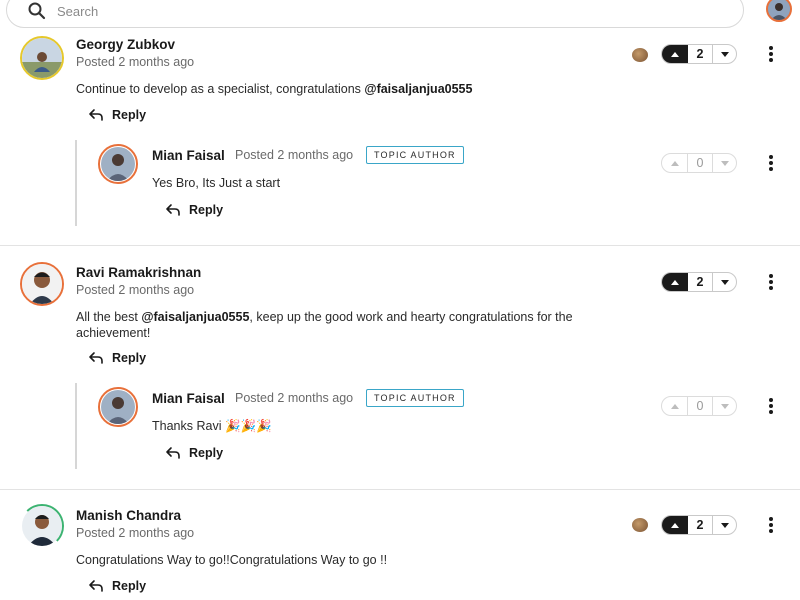  What do you see at coordinates (779, 11) in the screenshot?
I see `user-avatar` at bounding box center [779, 11].